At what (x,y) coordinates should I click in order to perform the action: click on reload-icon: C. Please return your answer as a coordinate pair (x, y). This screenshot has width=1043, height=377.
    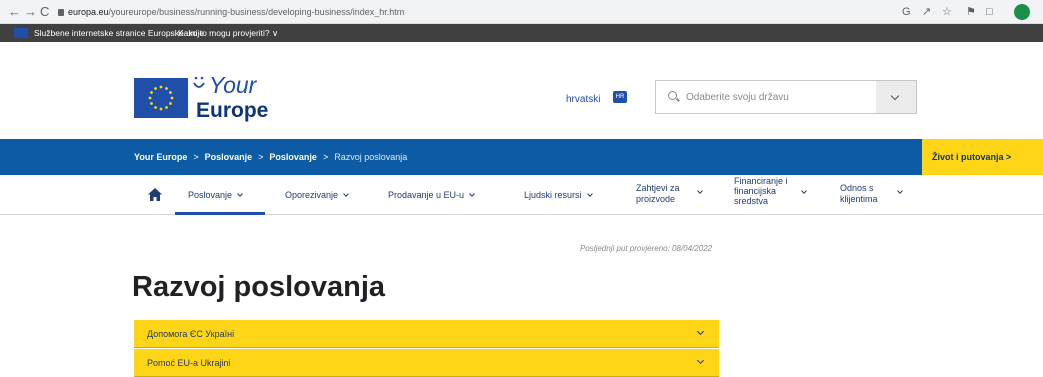
    Looking at the image, I should click on (44, 12).